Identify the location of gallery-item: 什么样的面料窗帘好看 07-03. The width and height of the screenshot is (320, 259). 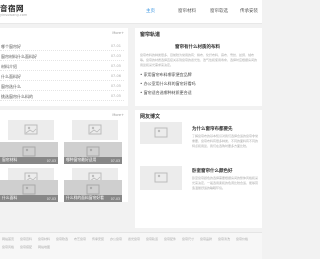
(93, 191).